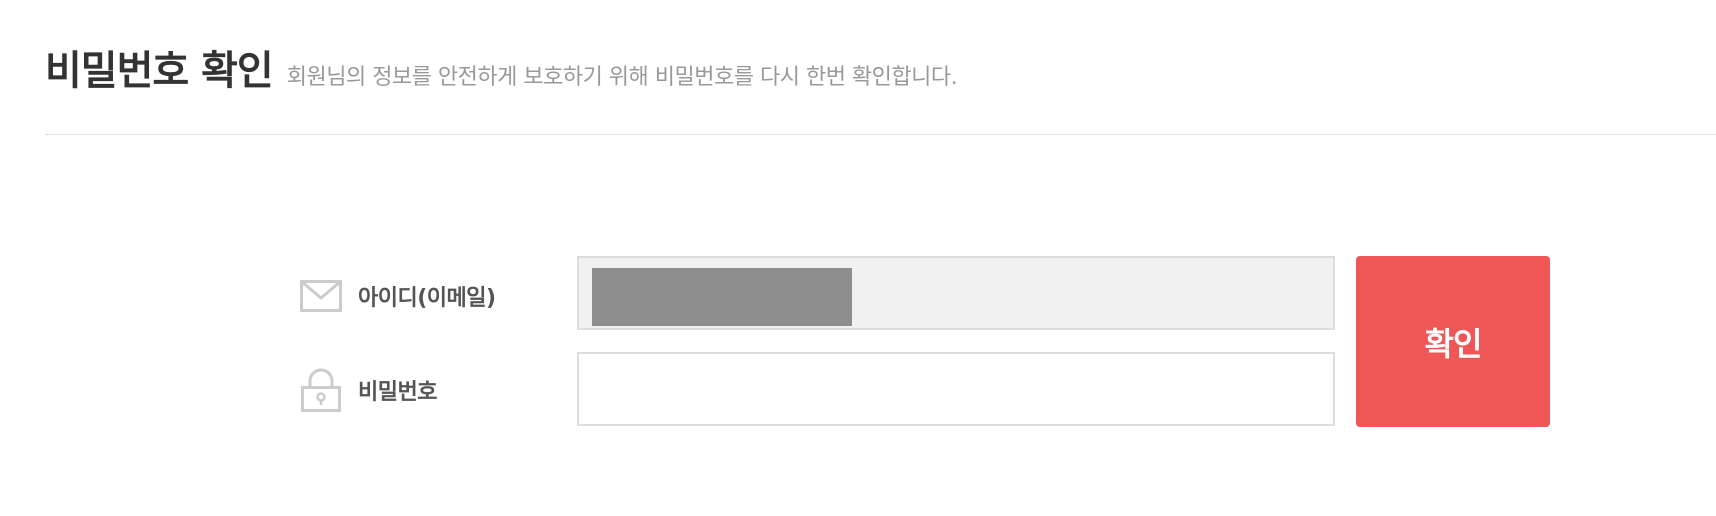 The height and width of the screenshot is (516, 1716). What do you see at coordinates (321, 390) in the screenshot?
I see `lock-icon` at bounding box center [321, 390].